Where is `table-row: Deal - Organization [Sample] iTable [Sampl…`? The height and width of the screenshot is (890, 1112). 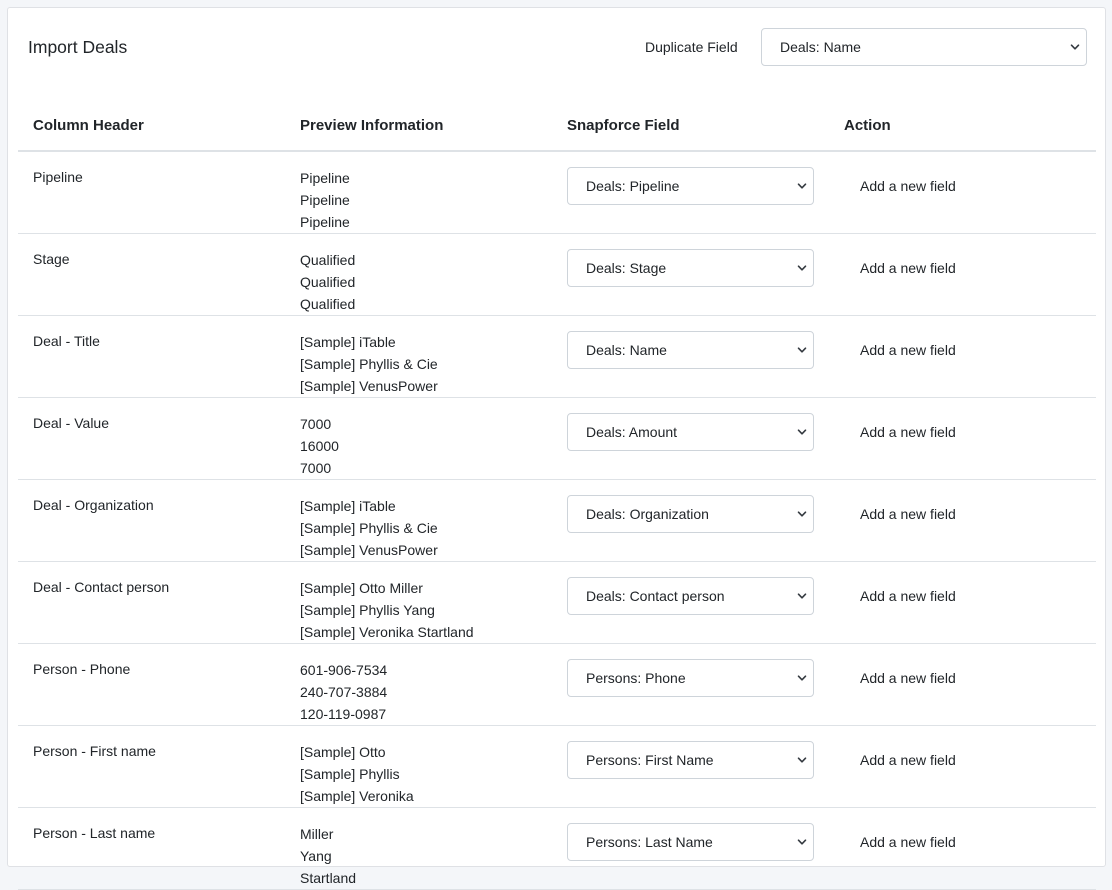 table-row: Deal - Organization [Sample] iTable [Sampl… is located at coordinates (557, 520).